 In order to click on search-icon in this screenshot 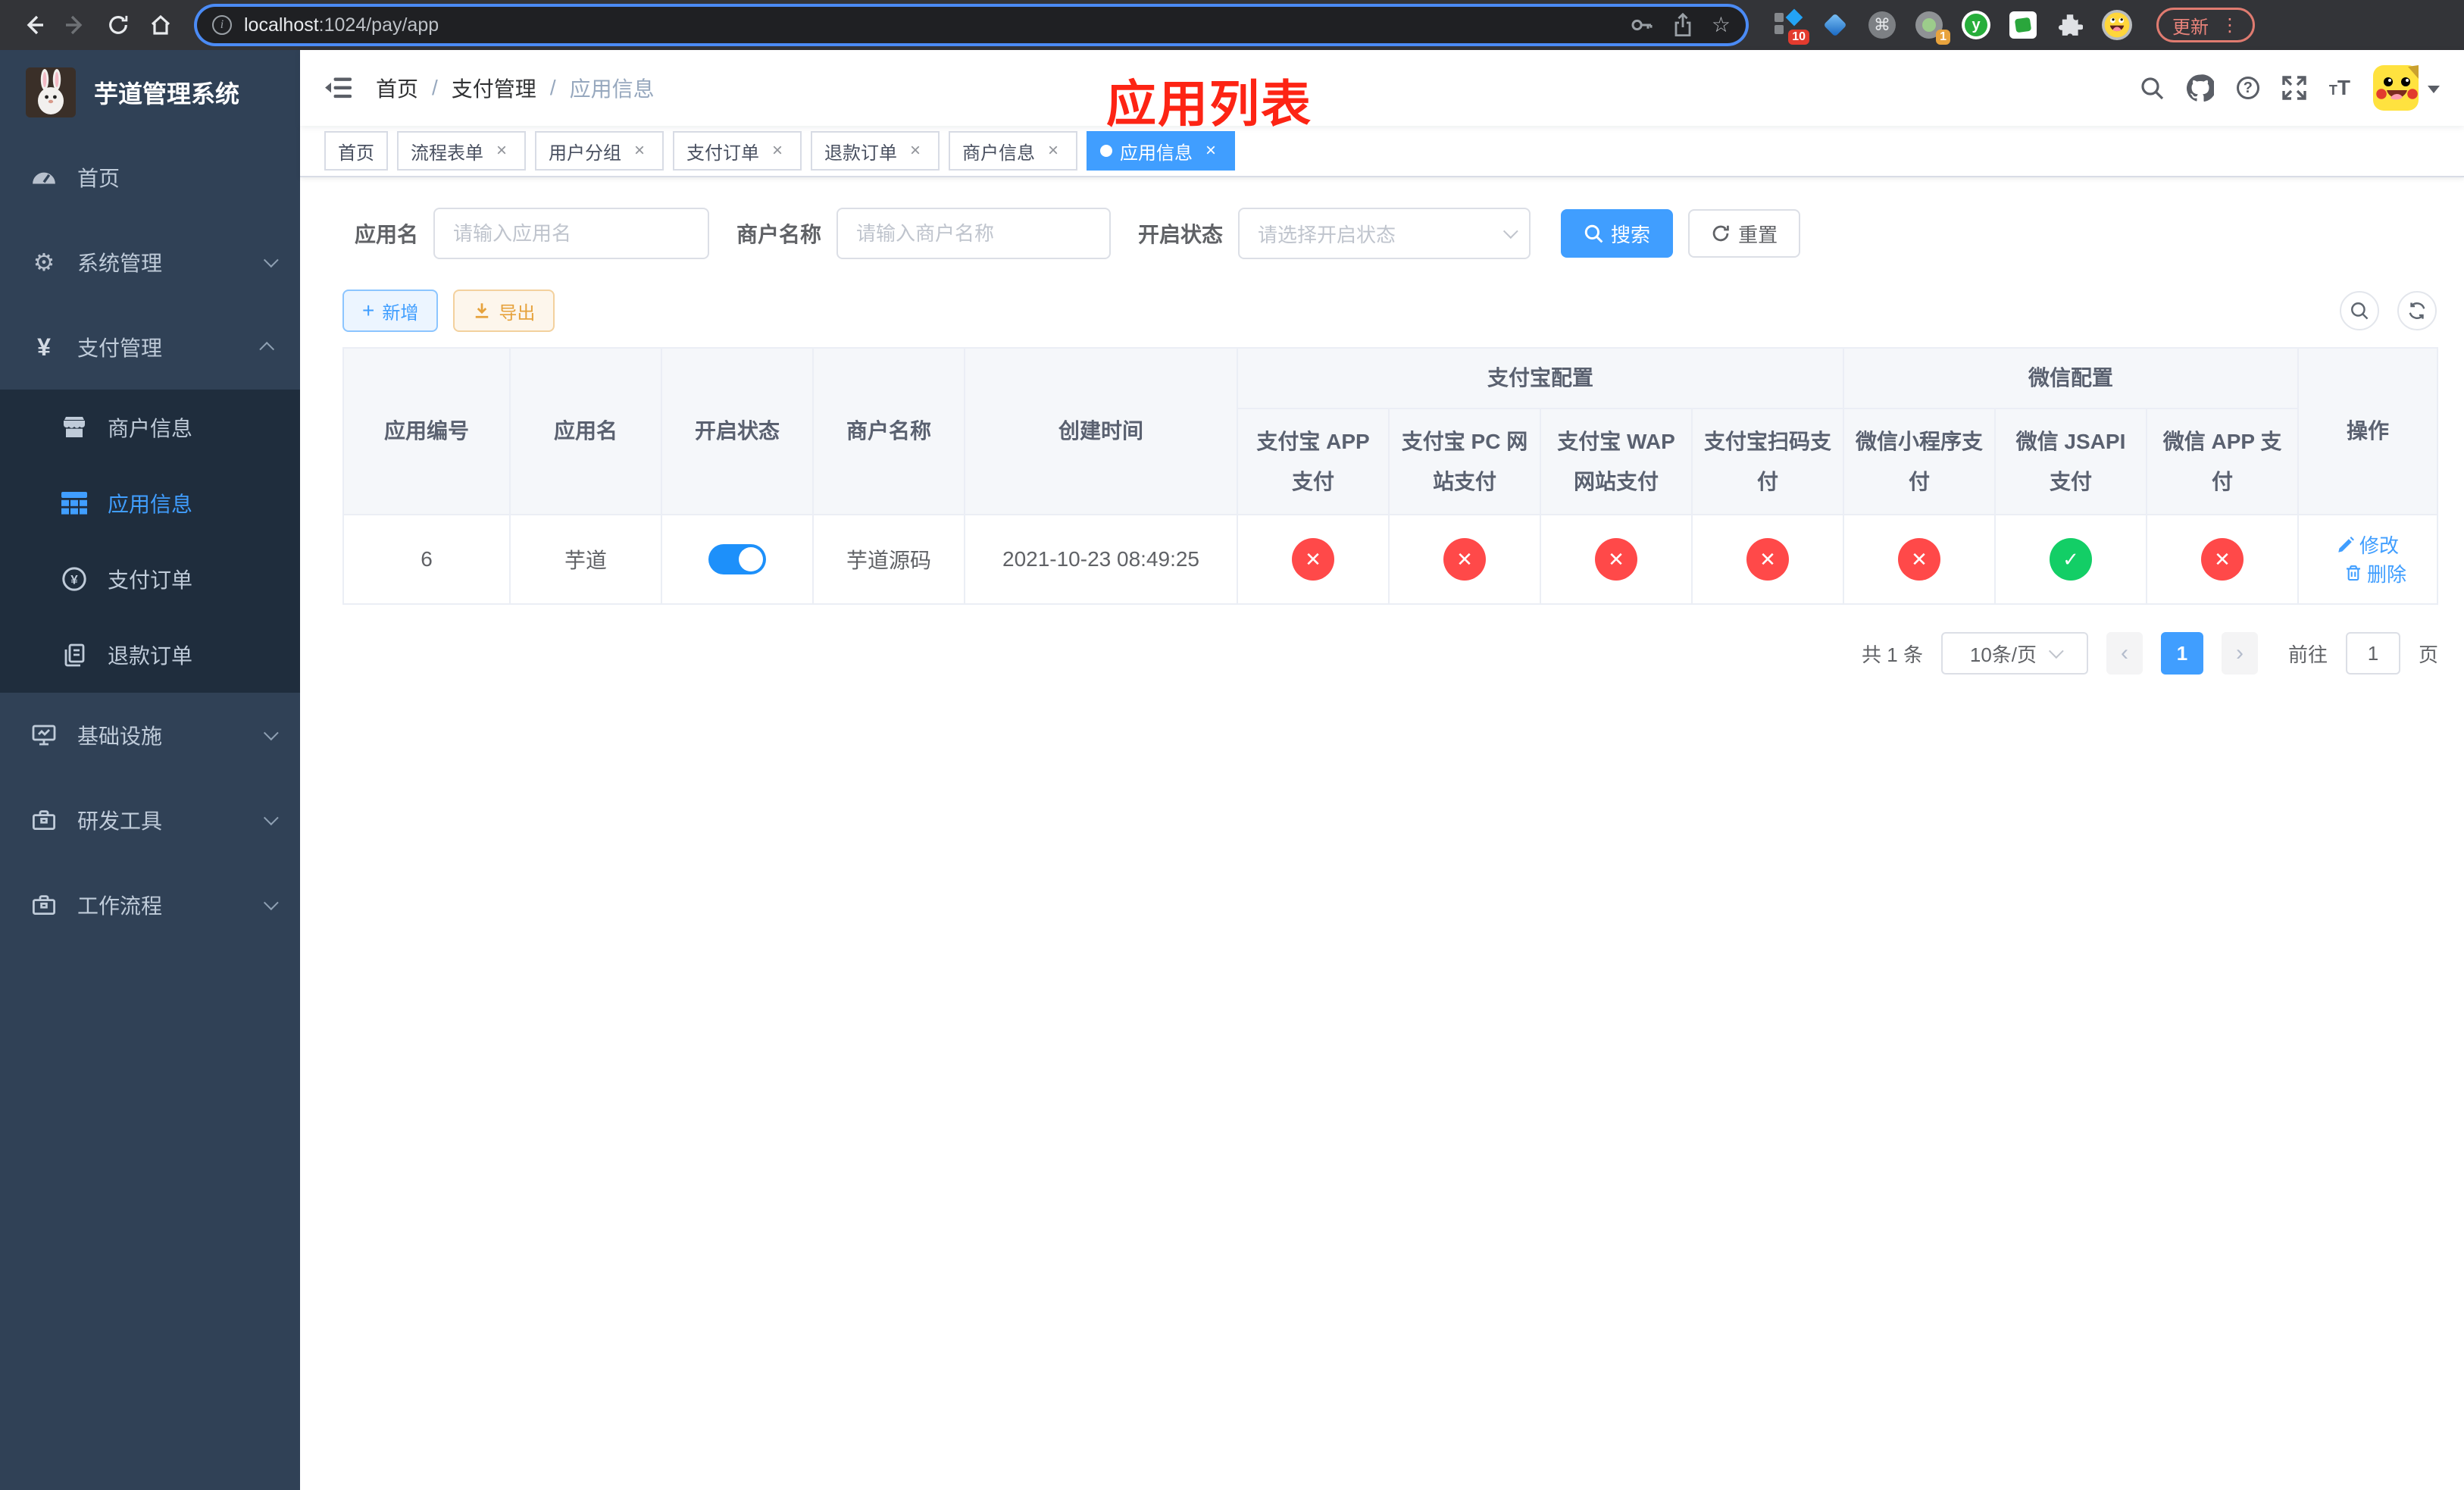, I will do `click(2360, 311)`.